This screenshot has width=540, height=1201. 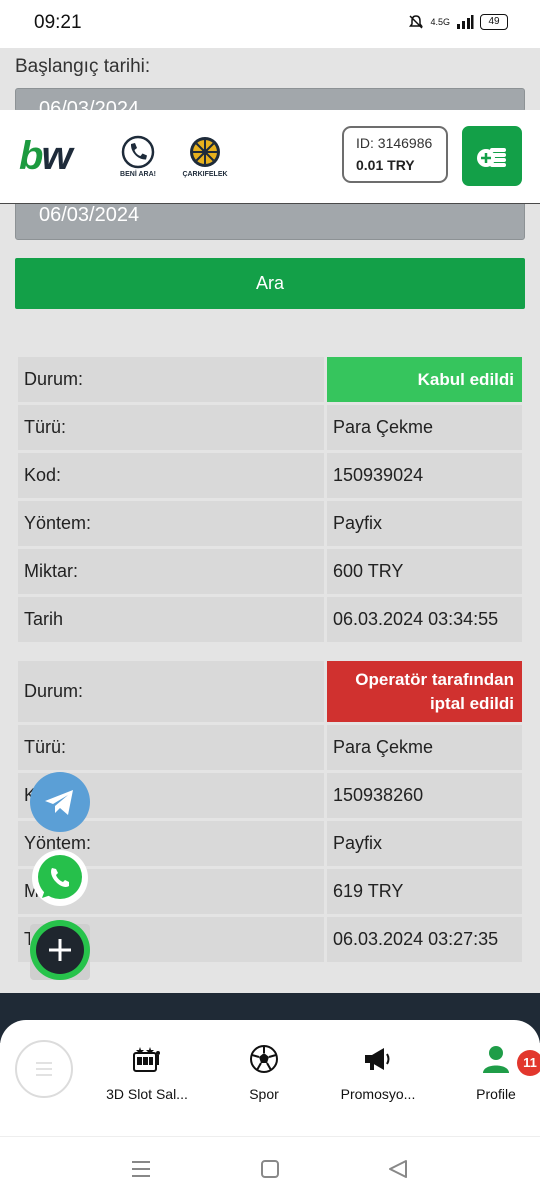 I want to click on plus-icon, so click(x=60, y=950).